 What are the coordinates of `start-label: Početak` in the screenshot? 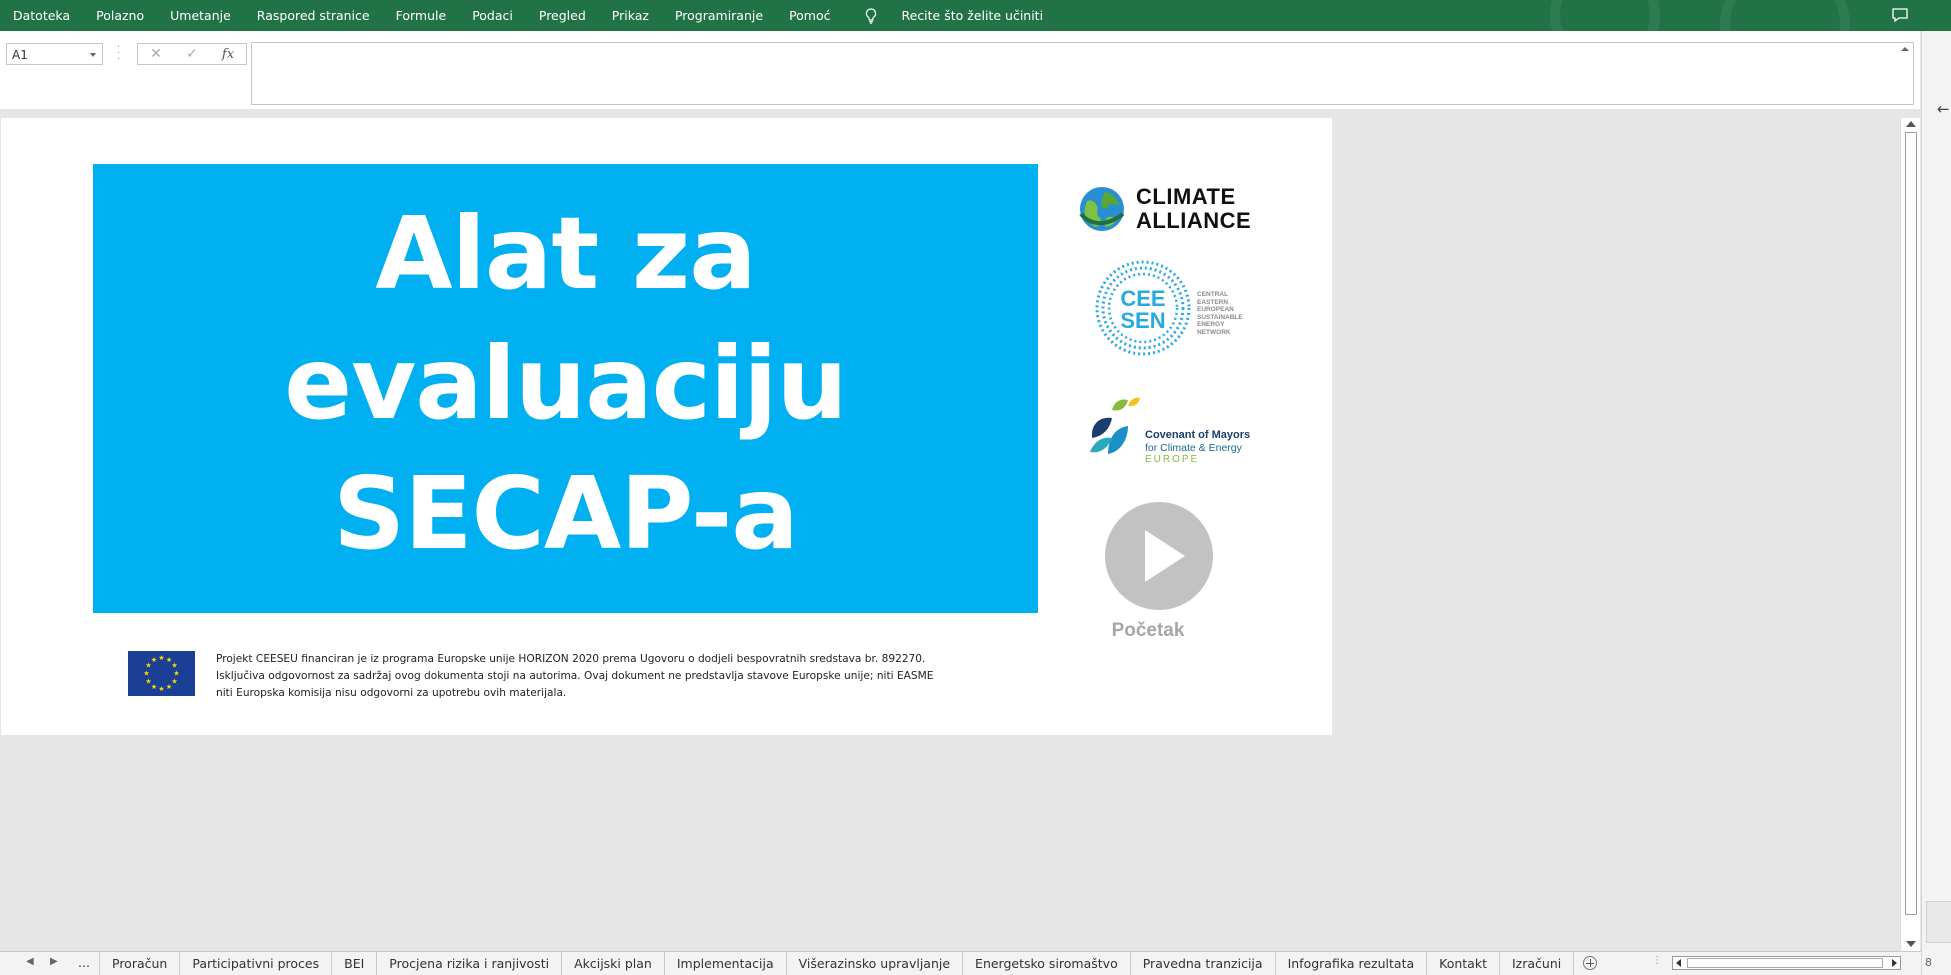 It's located at (1148, 631).